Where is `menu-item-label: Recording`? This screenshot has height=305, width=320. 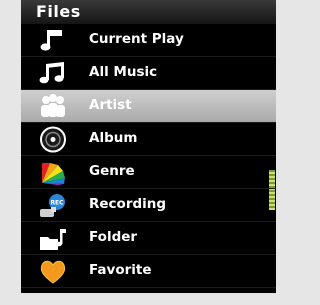
menu-item-label: Recording is located at coordinates (128, 204).